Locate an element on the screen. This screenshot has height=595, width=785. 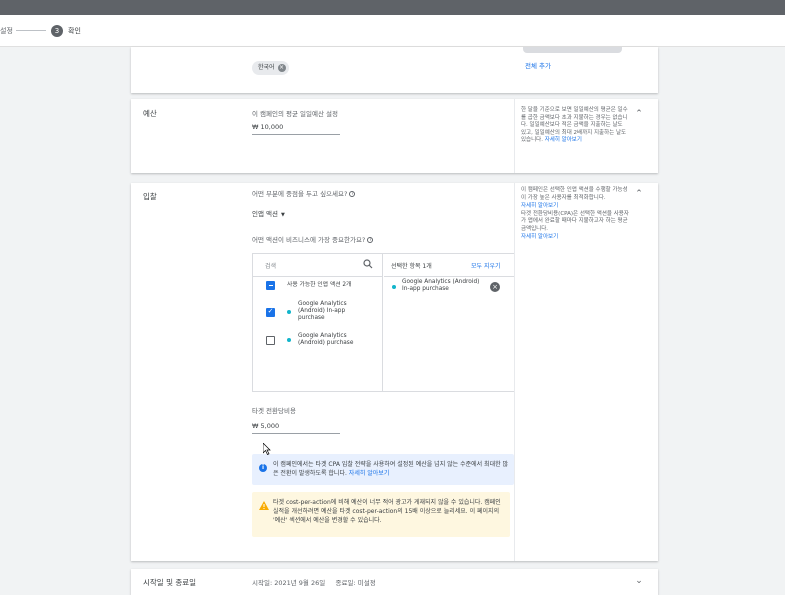
search-divider is located at coordinates (317, 276).